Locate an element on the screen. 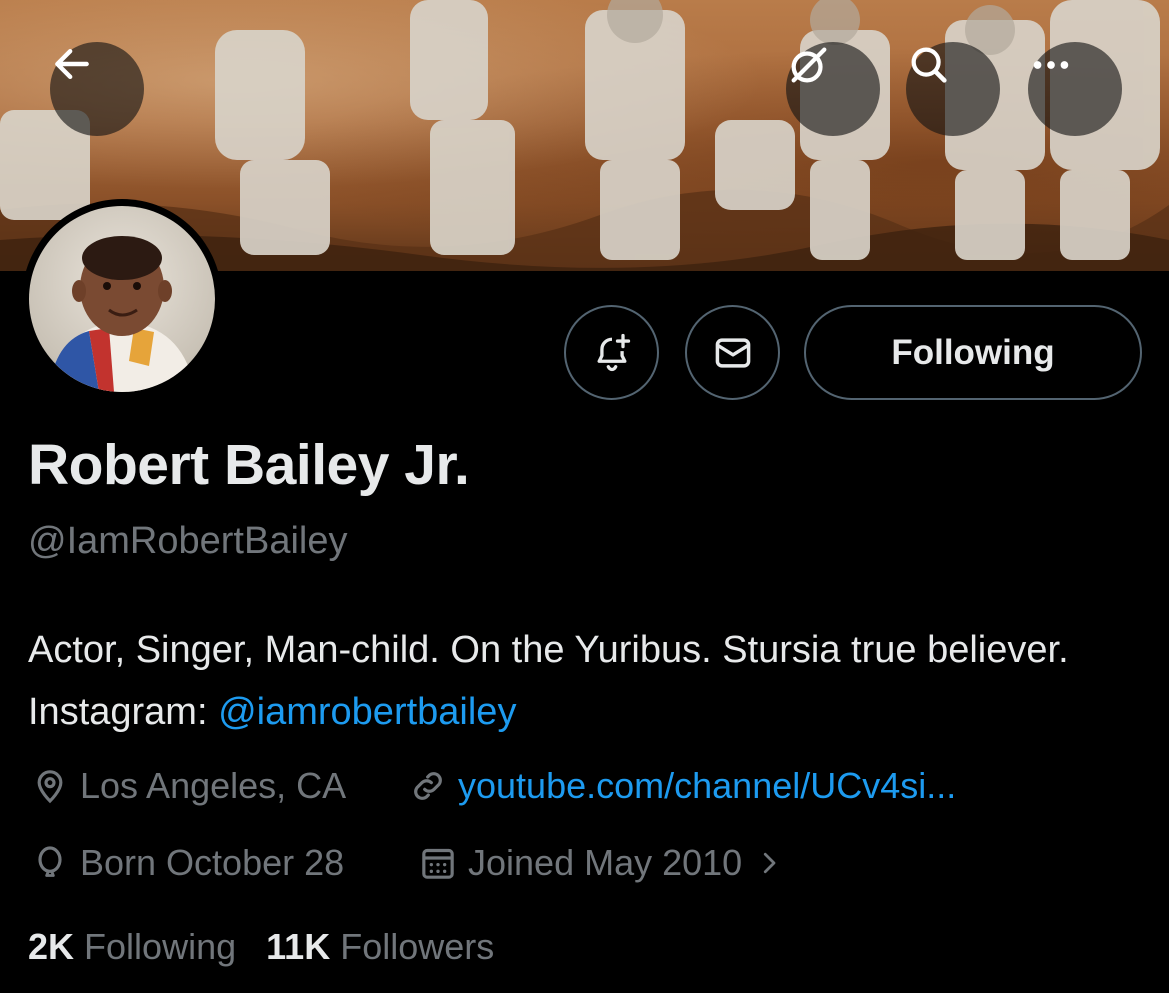 This screenshot has width=1169, height=993. arrow-left-icon is located at coordinates (72, 64).